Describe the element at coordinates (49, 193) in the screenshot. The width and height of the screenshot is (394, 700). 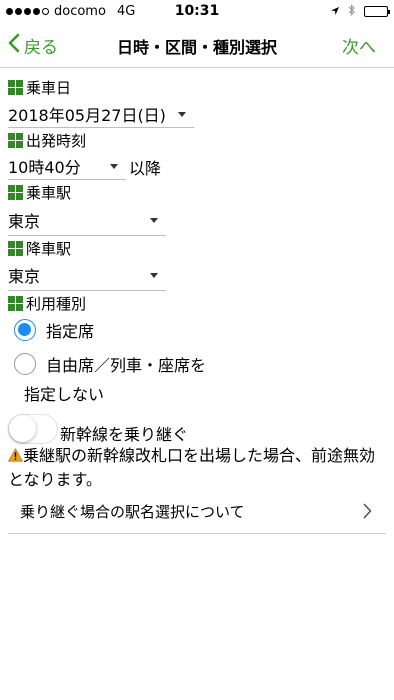
I see `board-station-label-text: 乗車駅` at that location.